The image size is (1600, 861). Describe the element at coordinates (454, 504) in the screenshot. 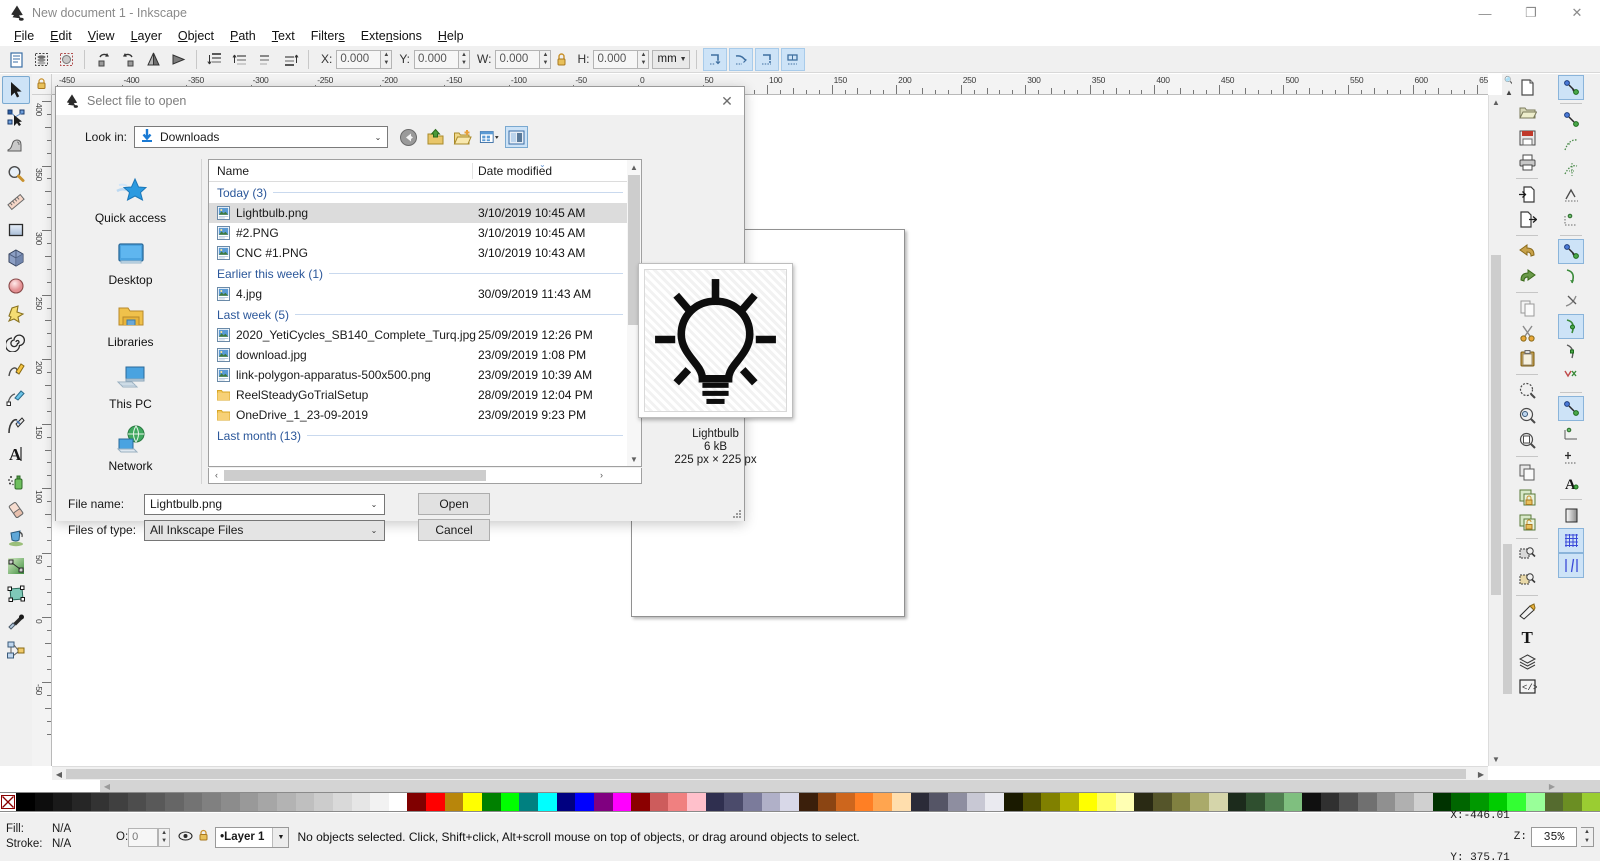

I see `open-button: Open` at that location.